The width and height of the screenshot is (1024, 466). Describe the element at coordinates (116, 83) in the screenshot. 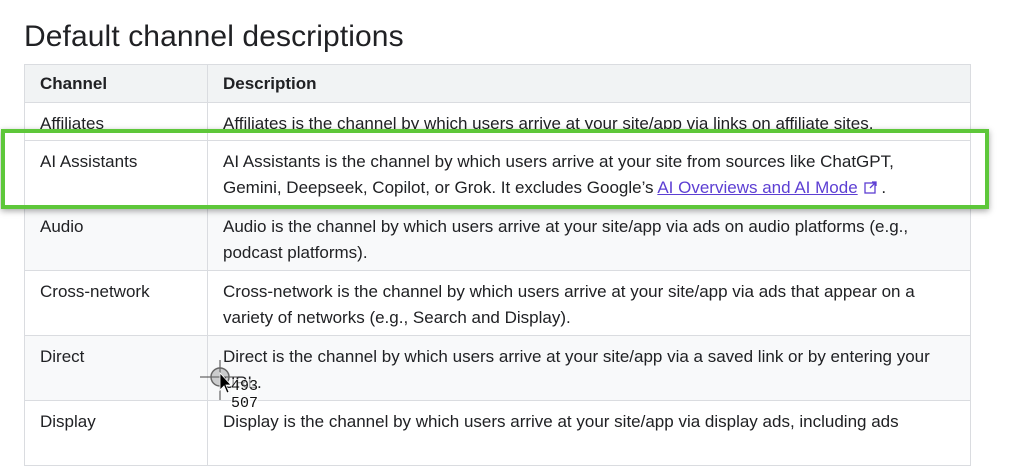

I see `header-channel: Channel` at that location.